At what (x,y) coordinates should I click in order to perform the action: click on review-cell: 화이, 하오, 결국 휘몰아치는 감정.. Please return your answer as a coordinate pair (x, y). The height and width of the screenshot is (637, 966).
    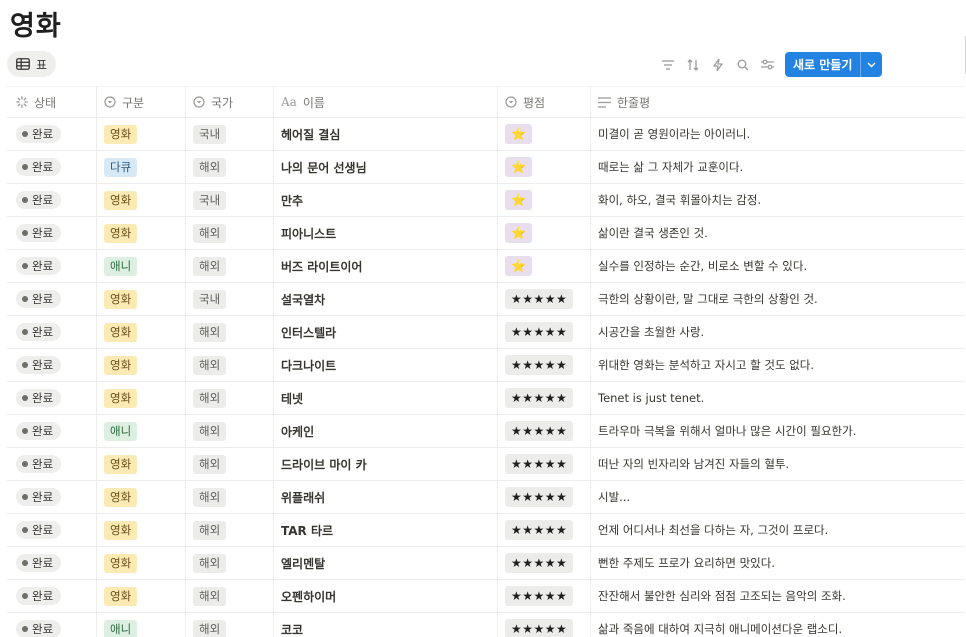
    Looking at the image, I should click on (777, 200).